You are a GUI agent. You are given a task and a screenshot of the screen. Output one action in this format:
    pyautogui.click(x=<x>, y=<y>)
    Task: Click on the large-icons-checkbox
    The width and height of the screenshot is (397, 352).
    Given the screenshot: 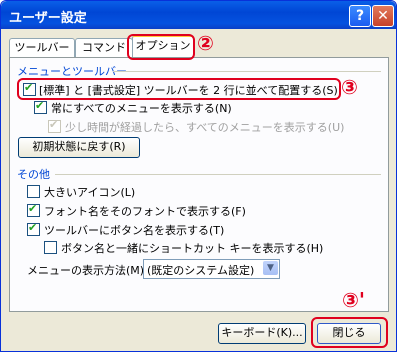 What is the action you would take?
    pyautogui.click(x=33, y=191)
    